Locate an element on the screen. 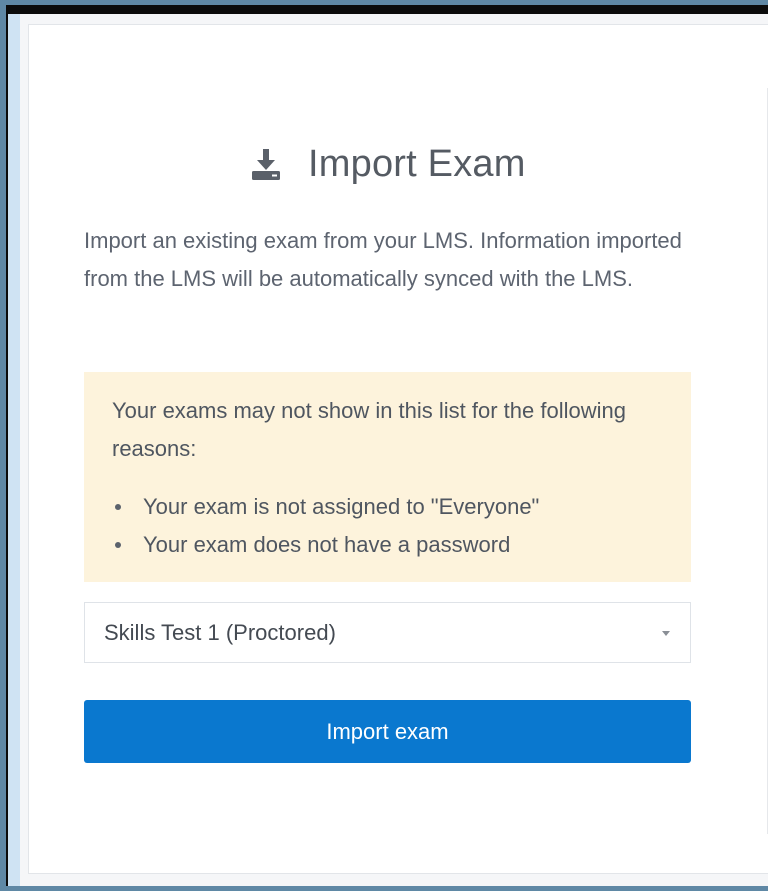  download-icon is located at coordinates (266, 164).